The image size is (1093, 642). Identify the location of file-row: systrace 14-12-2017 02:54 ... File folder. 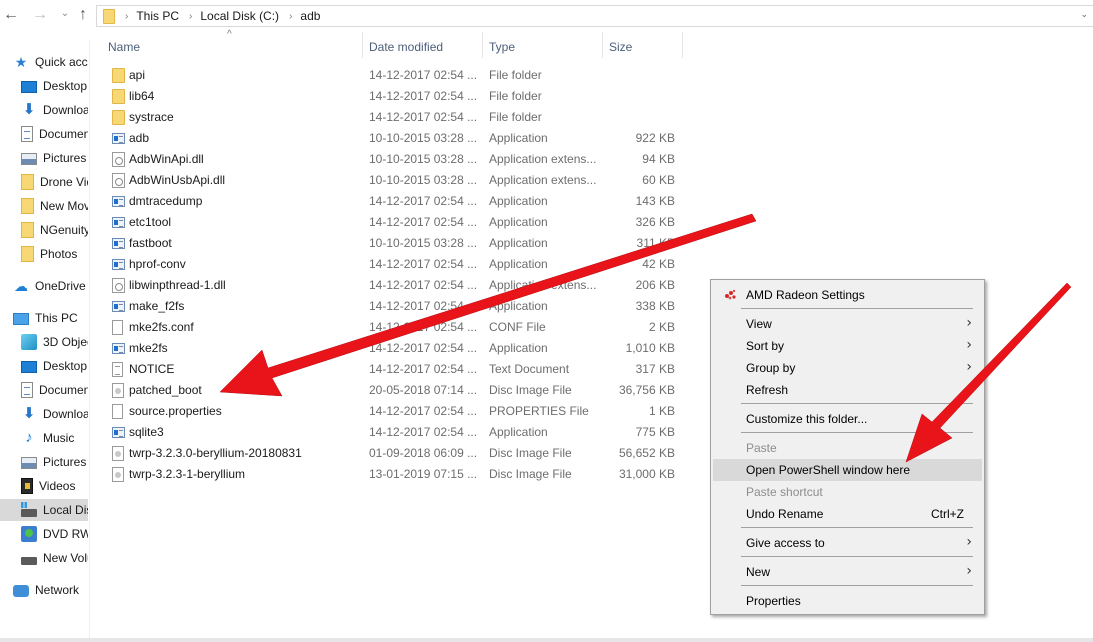
(390, 117).